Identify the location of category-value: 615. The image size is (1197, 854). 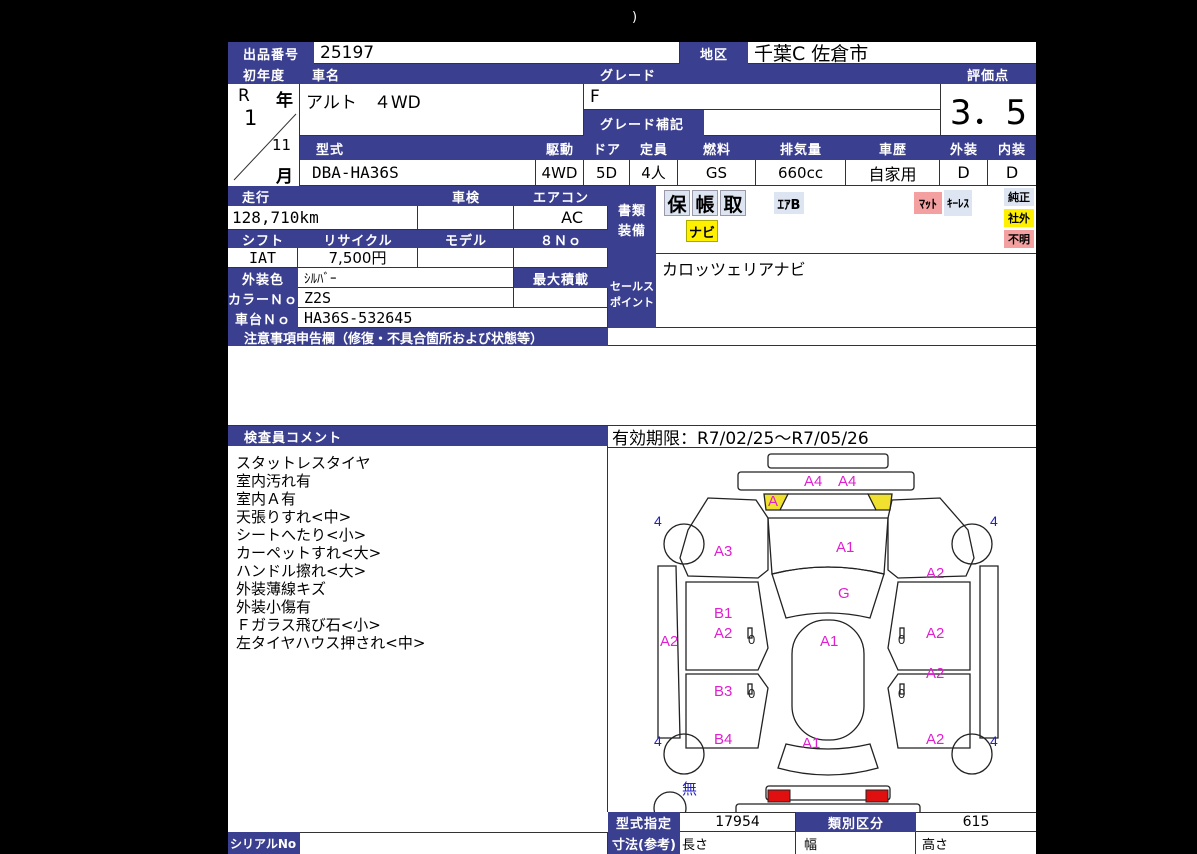
(976, 822).